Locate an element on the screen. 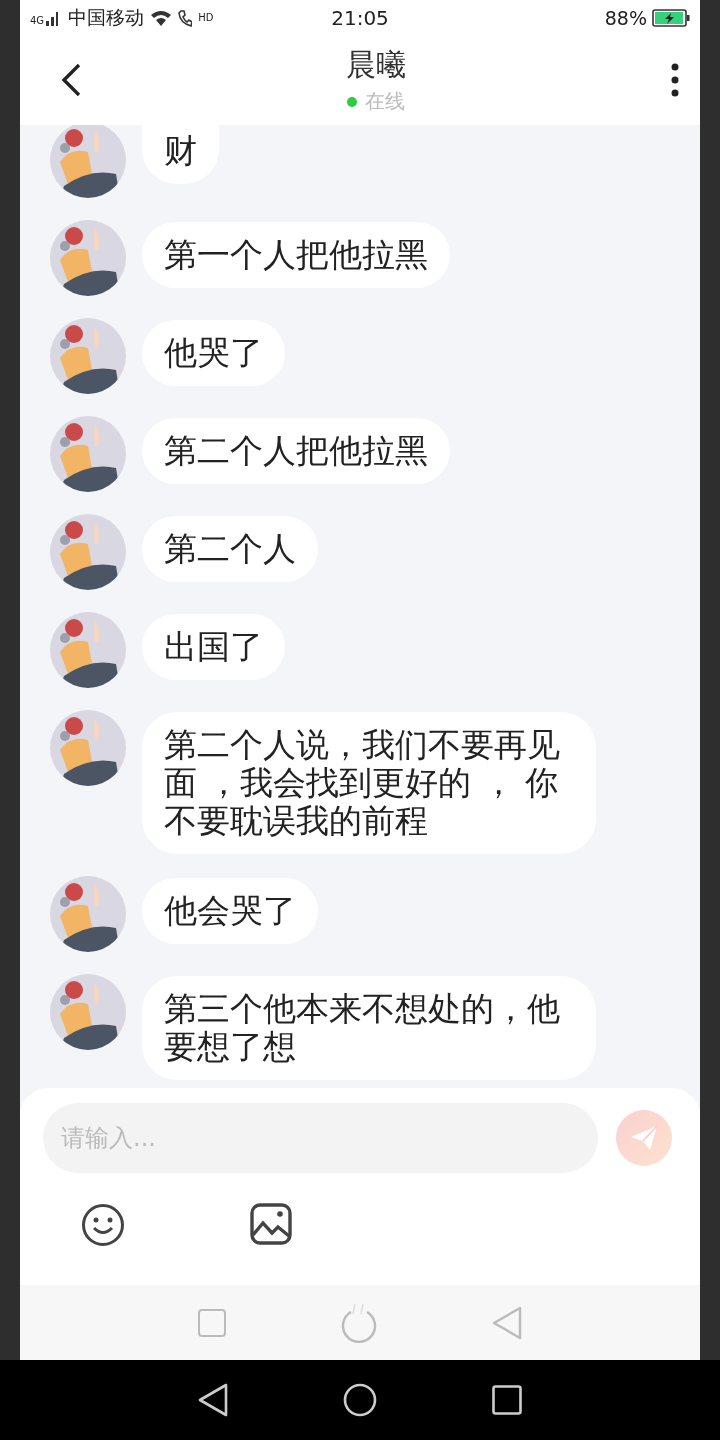  hd-label: HD is located at coordinates (206, 17).